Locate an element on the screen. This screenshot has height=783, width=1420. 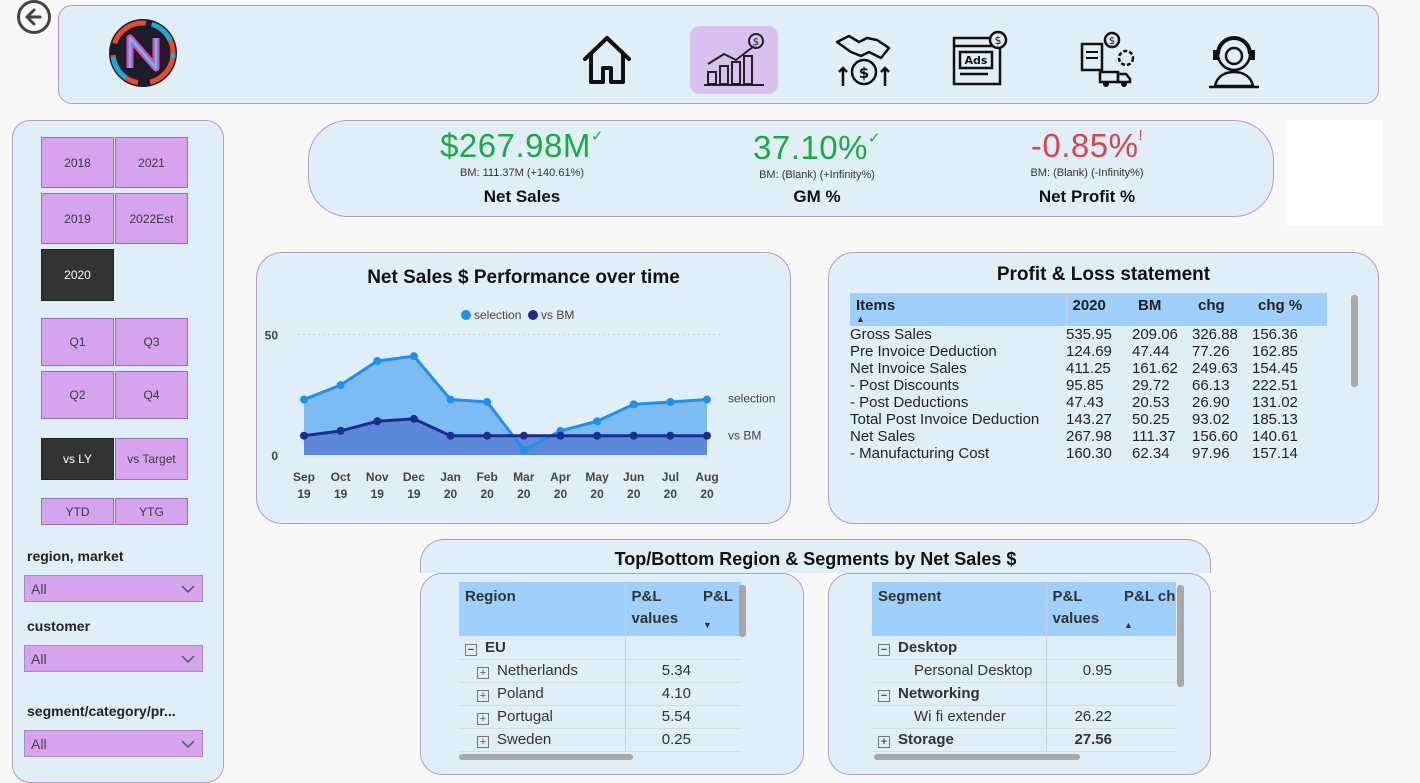
pl-header-chg: chg is located at coordinates (1222, 309).